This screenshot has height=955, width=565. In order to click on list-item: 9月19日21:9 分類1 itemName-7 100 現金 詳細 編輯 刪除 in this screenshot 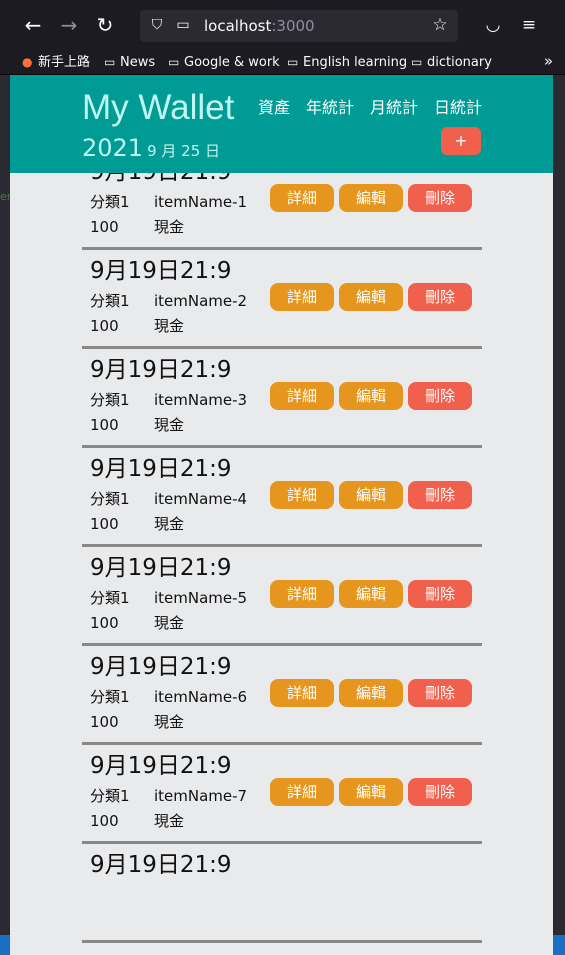, I will do `click(282, 793)`.